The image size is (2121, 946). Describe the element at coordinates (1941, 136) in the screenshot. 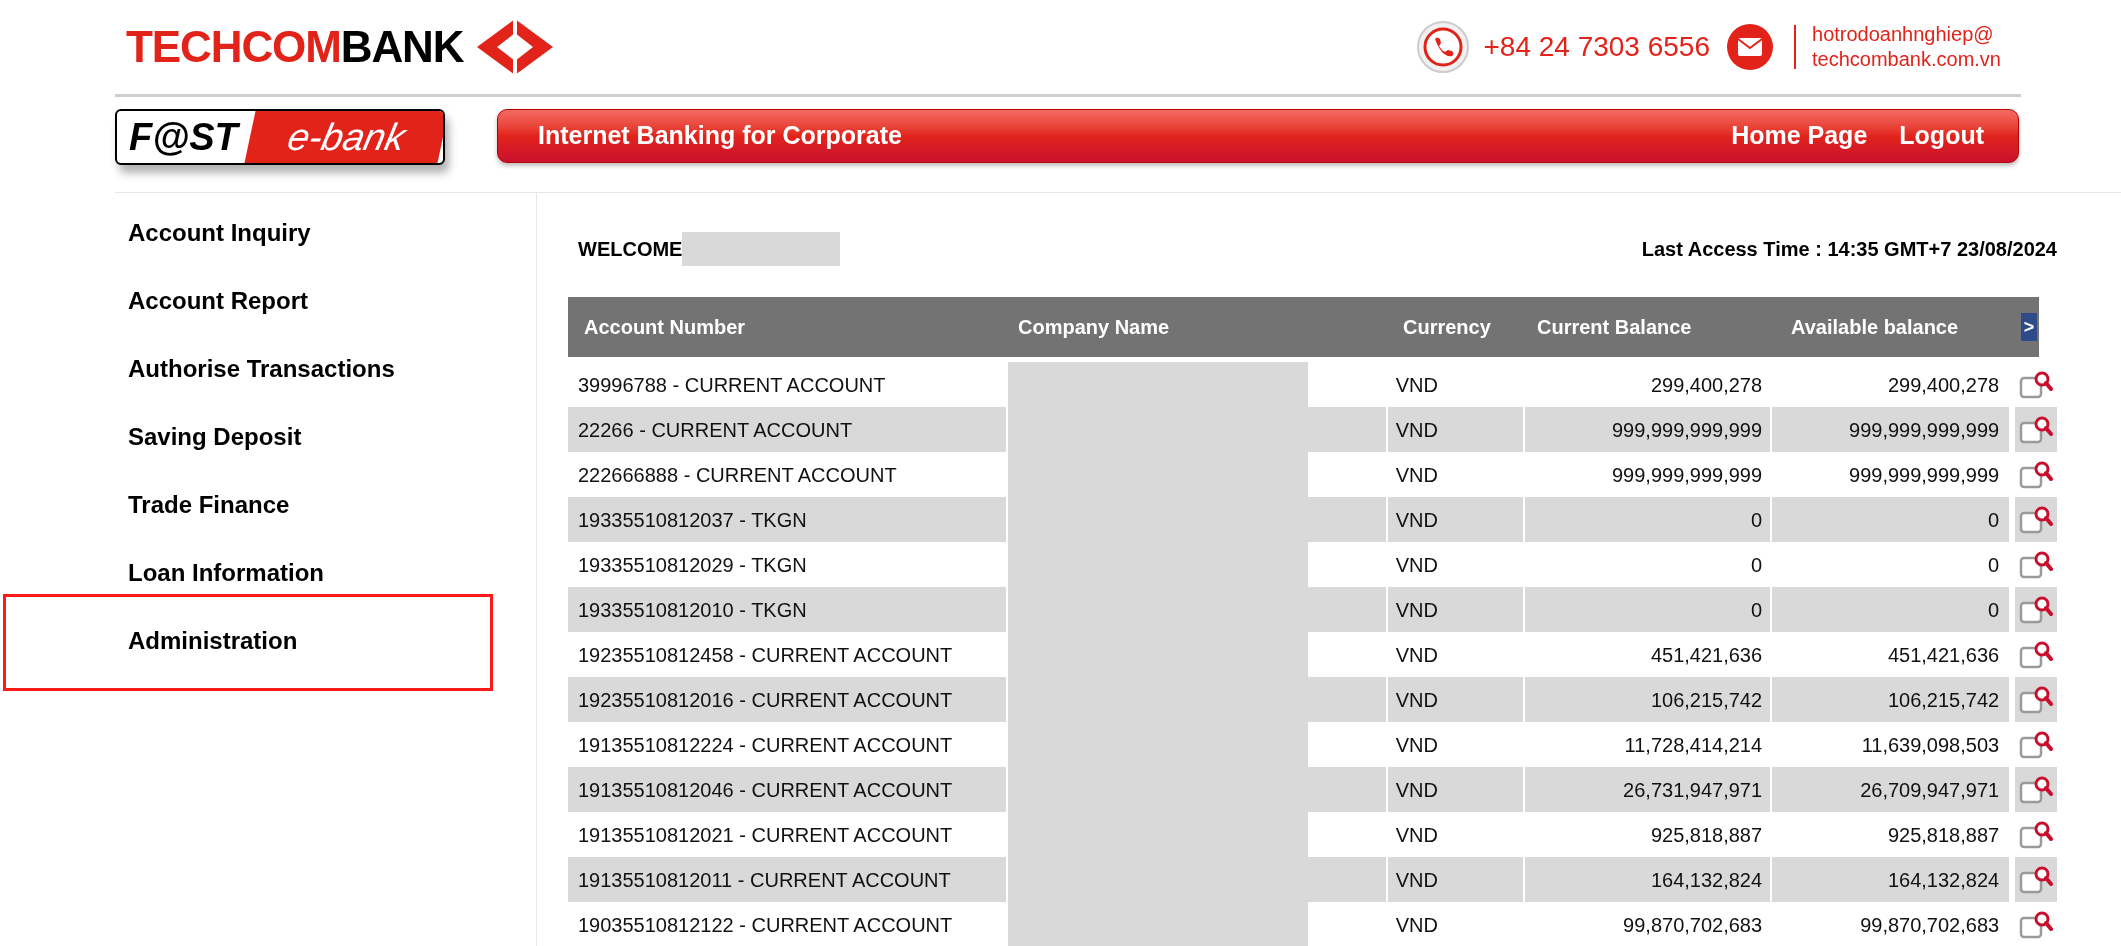

I see `nav-link: Logout` at that location.